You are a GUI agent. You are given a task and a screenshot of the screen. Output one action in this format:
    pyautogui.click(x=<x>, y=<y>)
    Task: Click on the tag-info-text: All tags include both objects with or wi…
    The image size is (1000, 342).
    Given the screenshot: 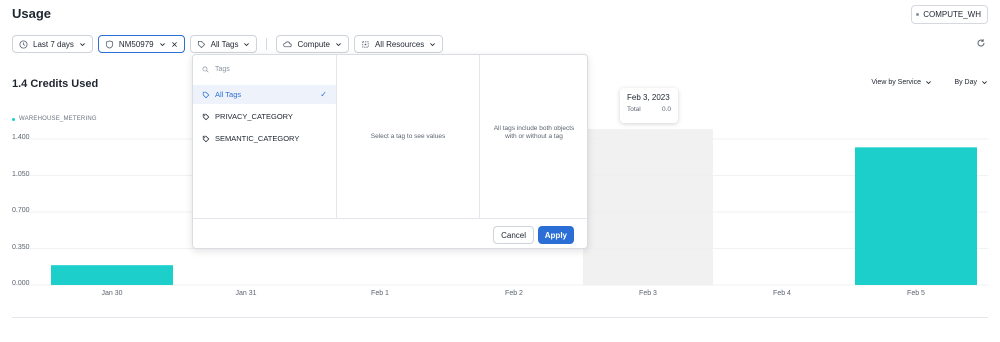 What is the action you would take?
    pyautogui.click(x=534, y=133)
    